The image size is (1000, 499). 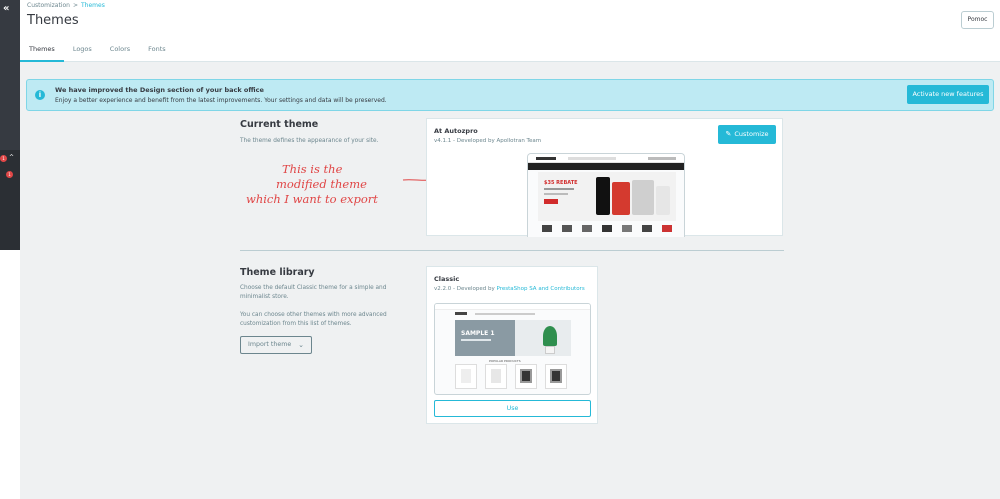 What do you see at coordinates (478, 333) in the screenshot?
I see `classic-banner-text: SAMPLE 1` at bounding box center [478, 333].